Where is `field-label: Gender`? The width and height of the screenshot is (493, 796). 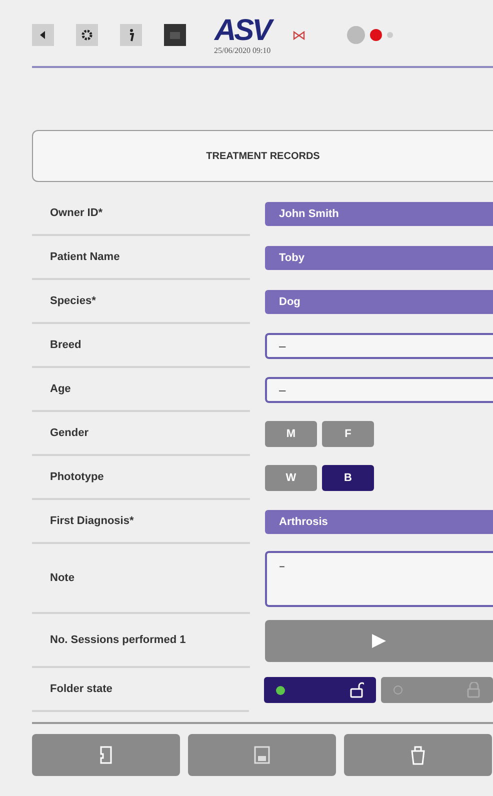
field-label: Gender is located at coordinates (141, 434).